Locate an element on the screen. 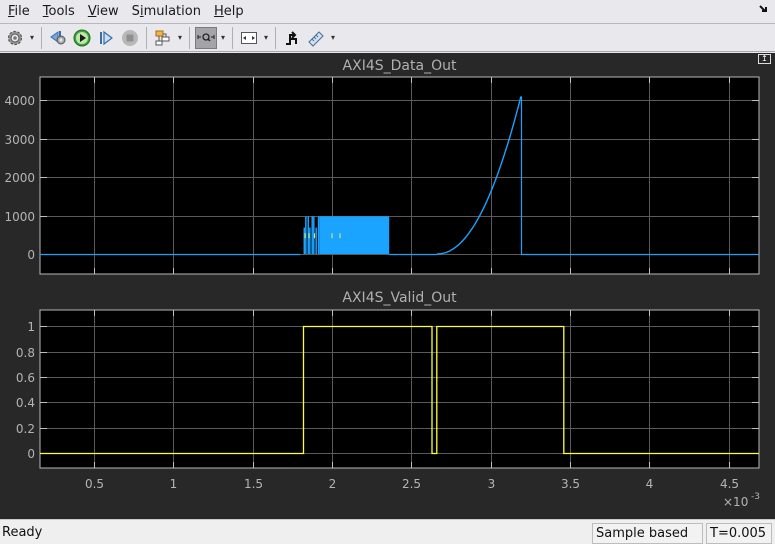 This screenshot has width=775, height=544. step-forward-button is located at coordinates (106, 38).